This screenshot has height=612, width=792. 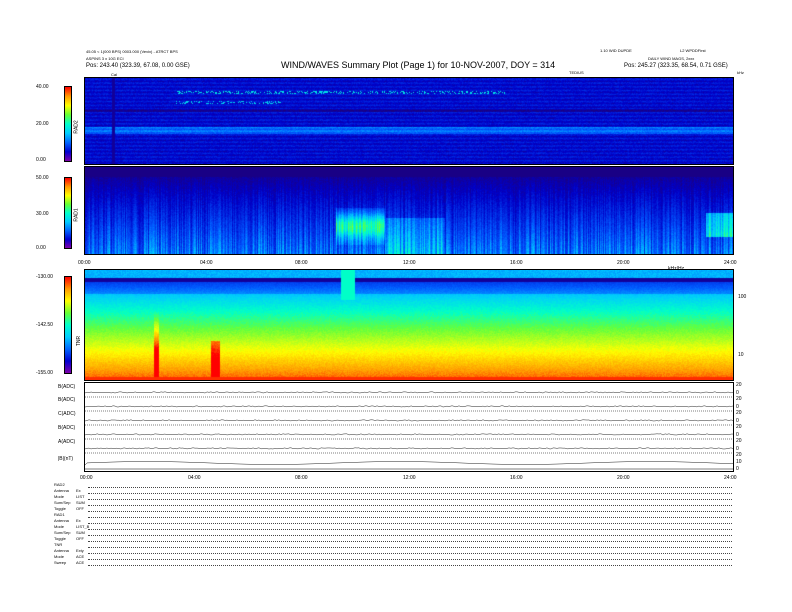 What do you see at coordinates (84, 263) in the screenshot?
I see `time-tick-0: 00:00` at bounding box center [84, 263].